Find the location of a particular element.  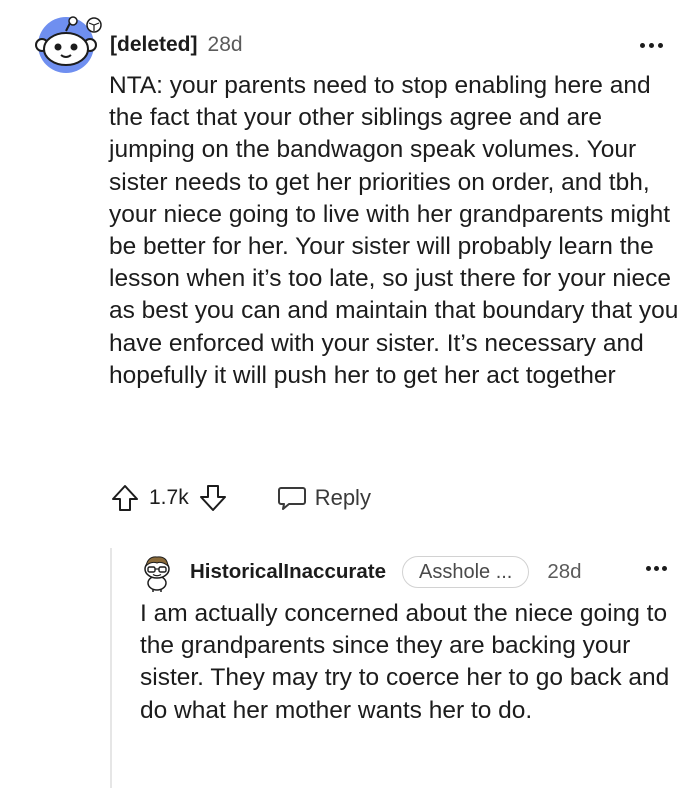

comment-actions: 1.7k Reply is located at coordinates (240, 498).